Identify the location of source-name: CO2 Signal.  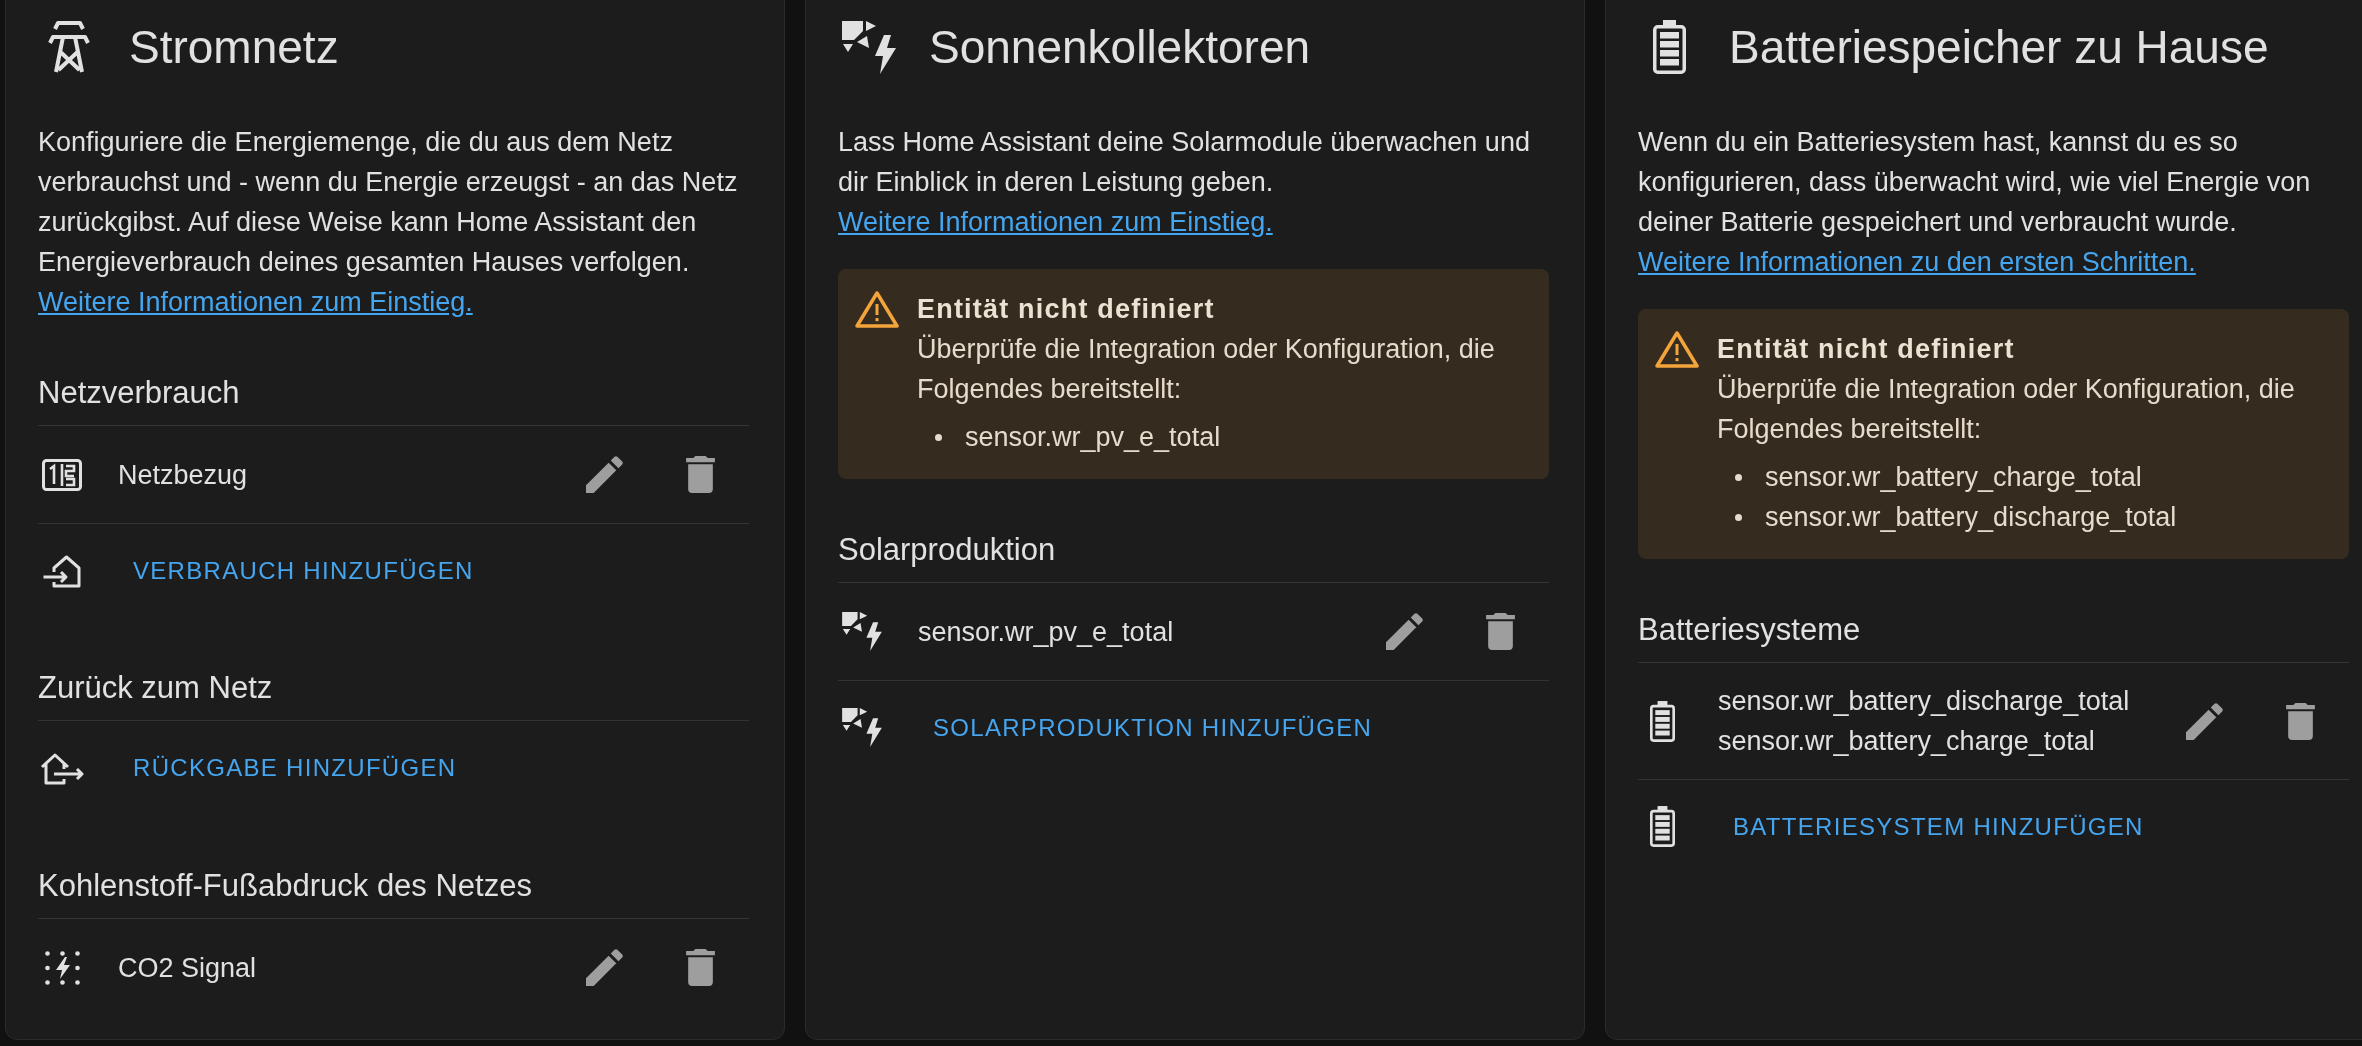
(188, 968).